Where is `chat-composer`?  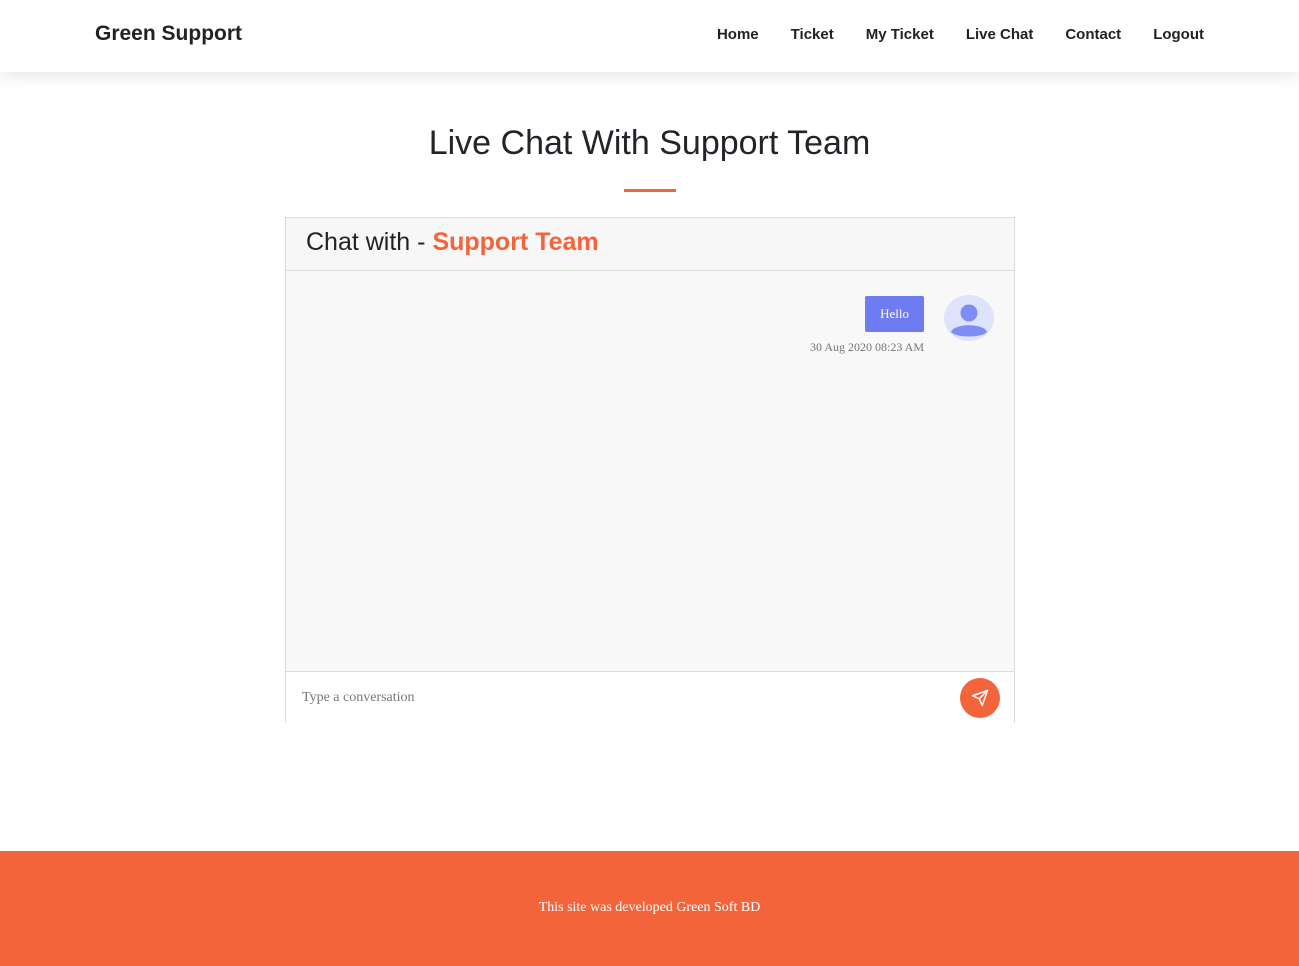 chat-composer is located at coordinates (650, 697).